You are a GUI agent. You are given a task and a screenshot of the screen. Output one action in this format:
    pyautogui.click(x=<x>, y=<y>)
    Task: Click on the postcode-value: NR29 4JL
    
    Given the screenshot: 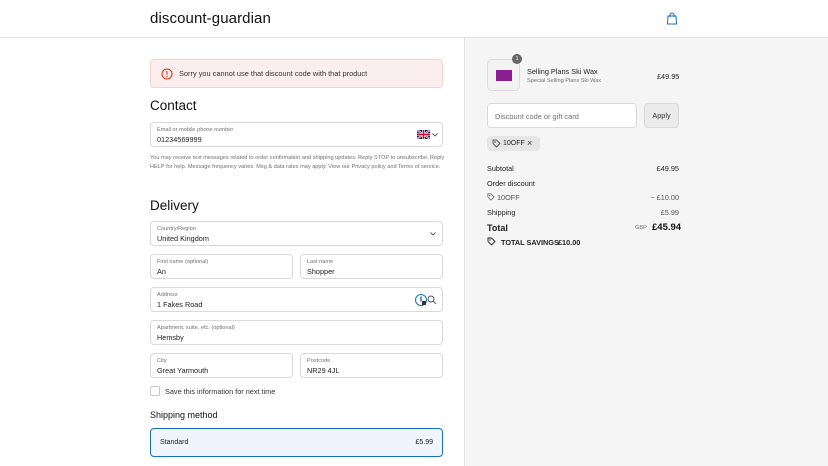 What is the action you would take?
    pyautogui.click(x=323, y=370)
    